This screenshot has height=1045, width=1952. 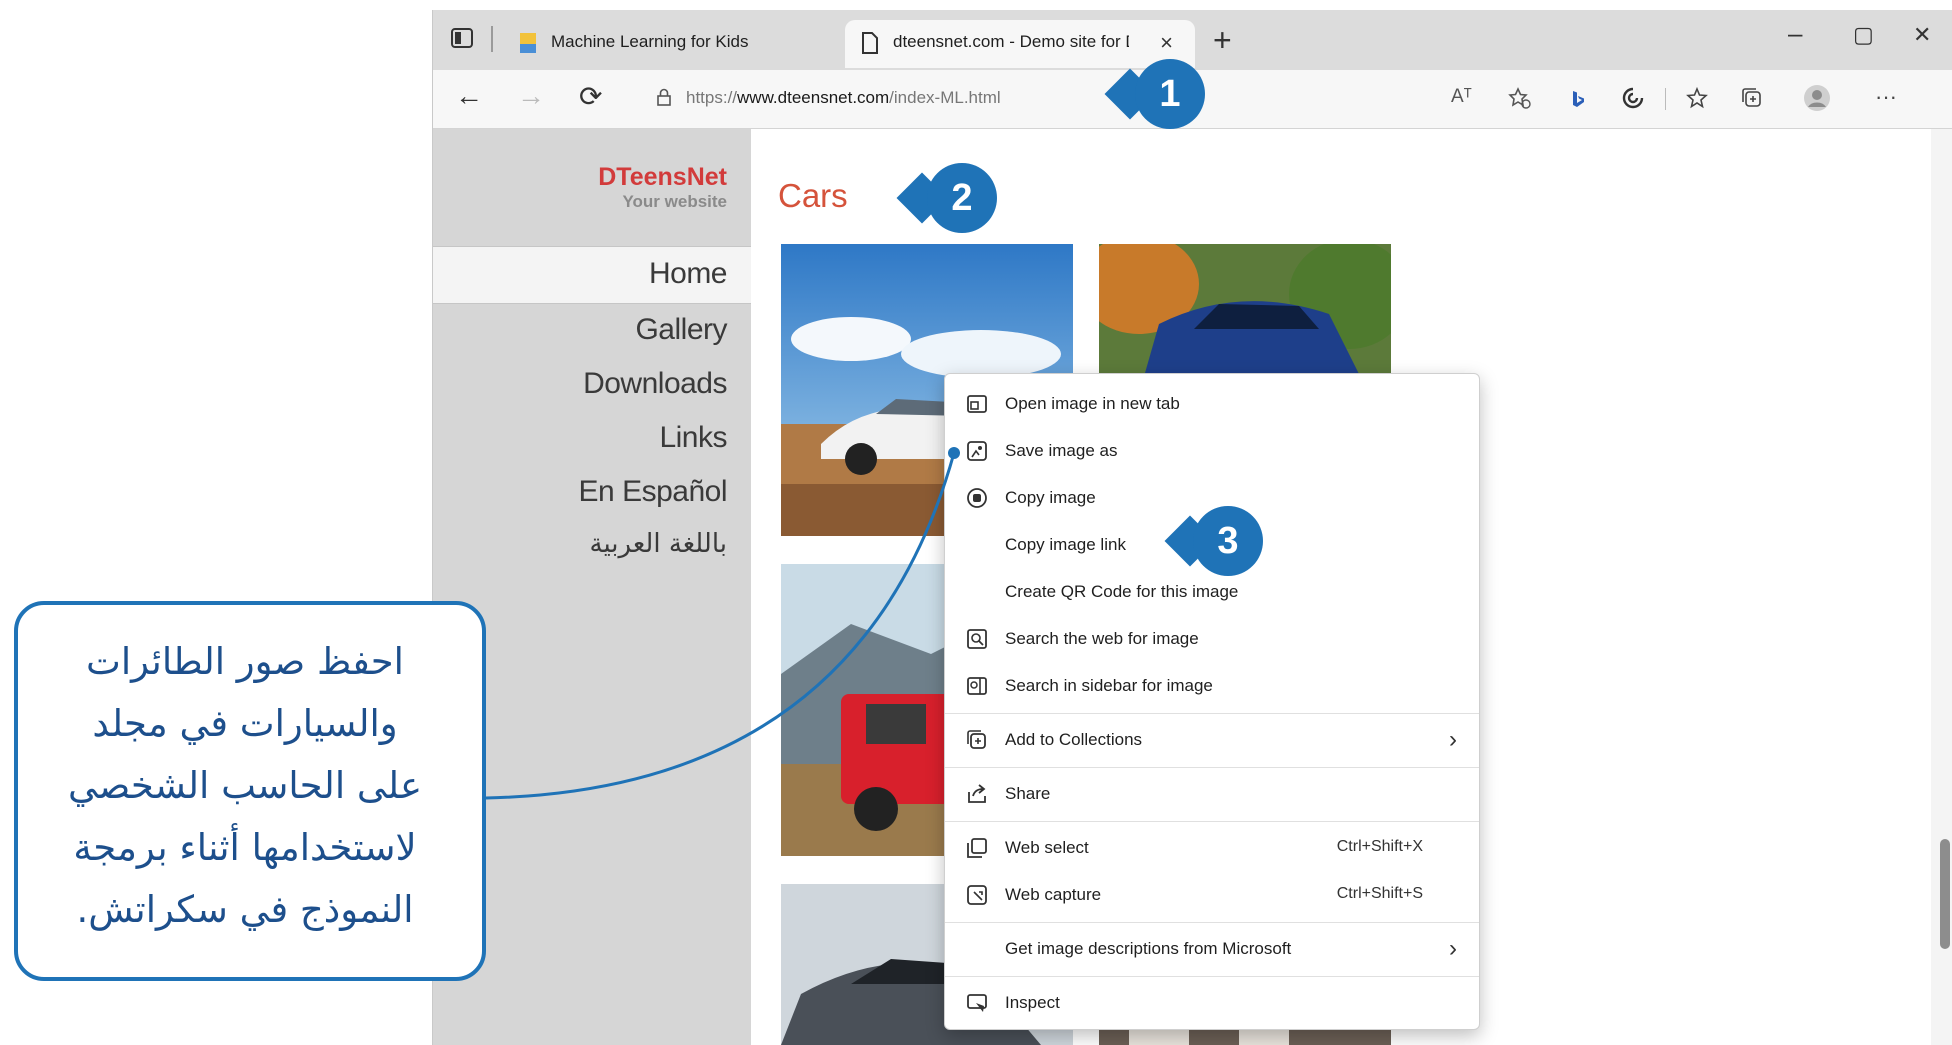 What do you see at coordinates (813, 195) in the screenshot?
I see `page-title: Cars` at bounding box center [813, 195].